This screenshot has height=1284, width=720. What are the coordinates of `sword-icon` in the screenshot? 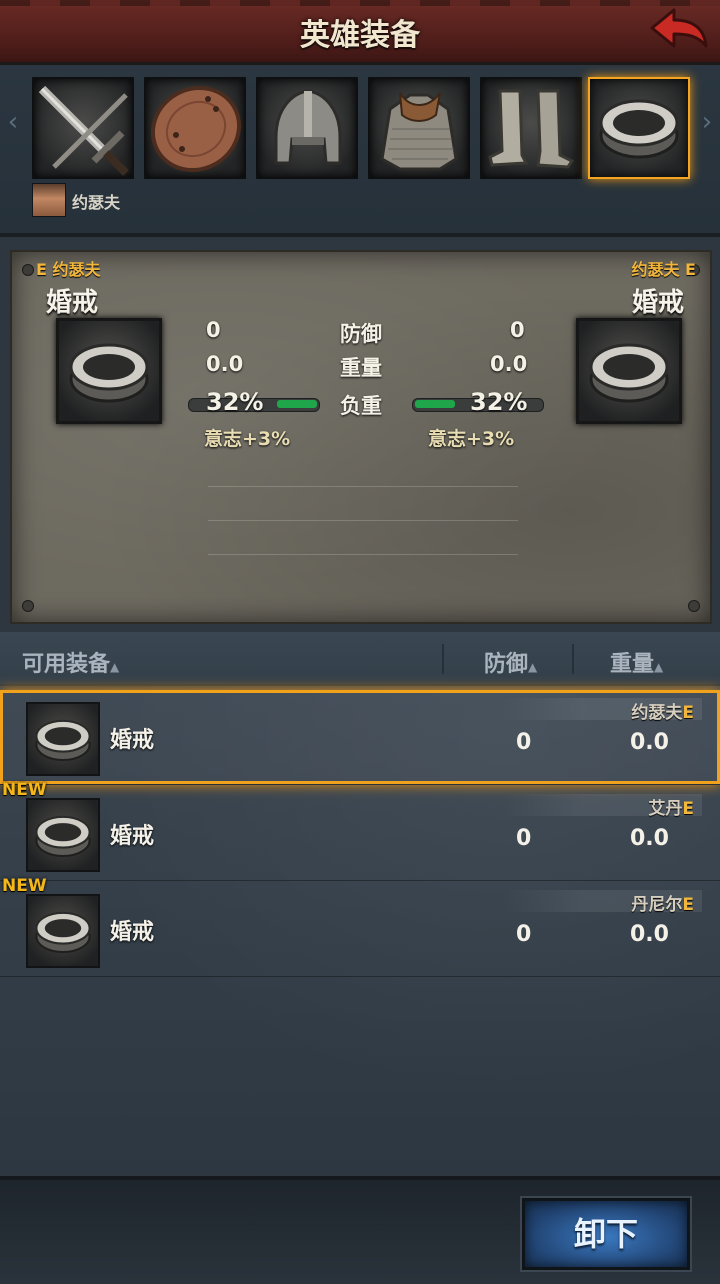 It's located at (83, 130).